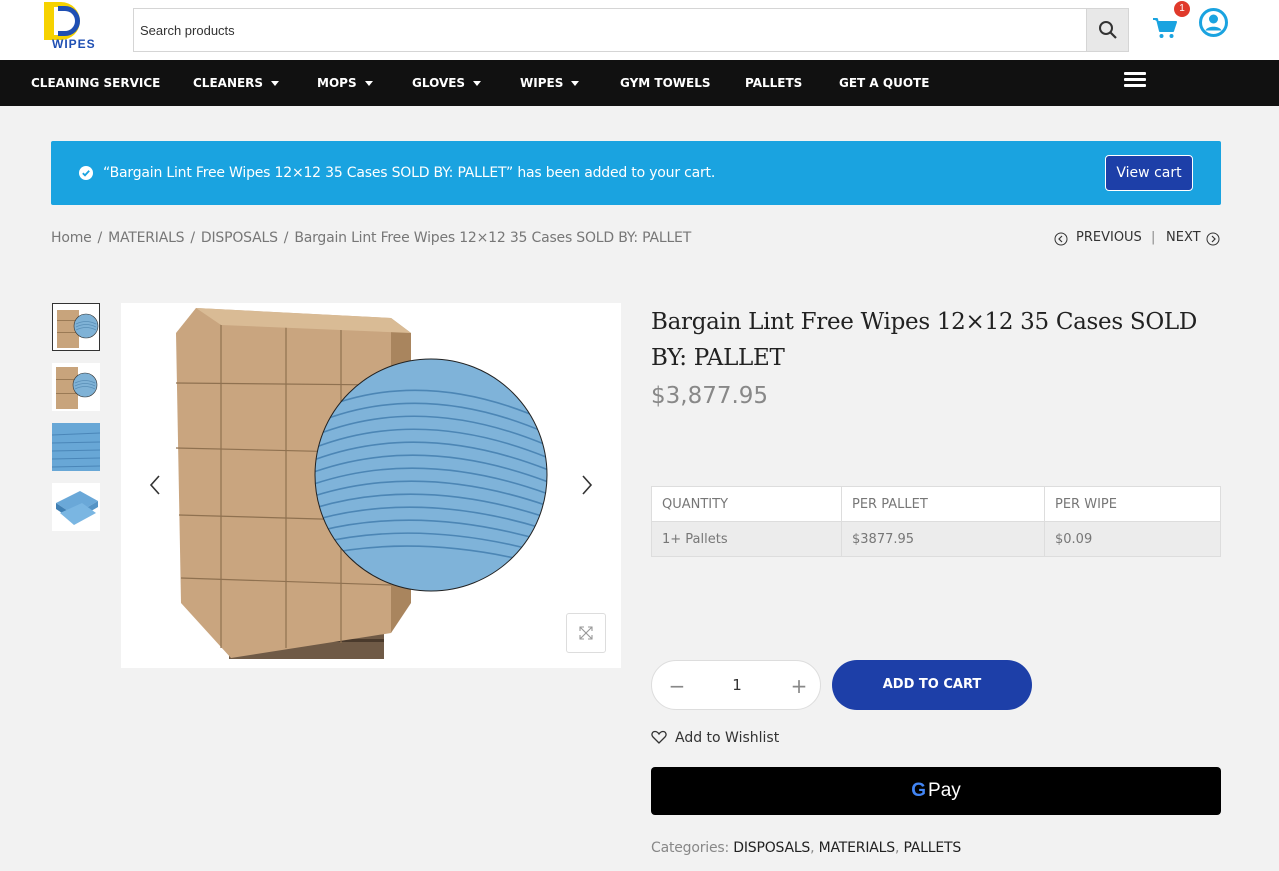  What do you see at coordinates (727, 738) in the screenshot?
I see `wishlist-label: Add to Wishlist` at bounding box center [727, 738].